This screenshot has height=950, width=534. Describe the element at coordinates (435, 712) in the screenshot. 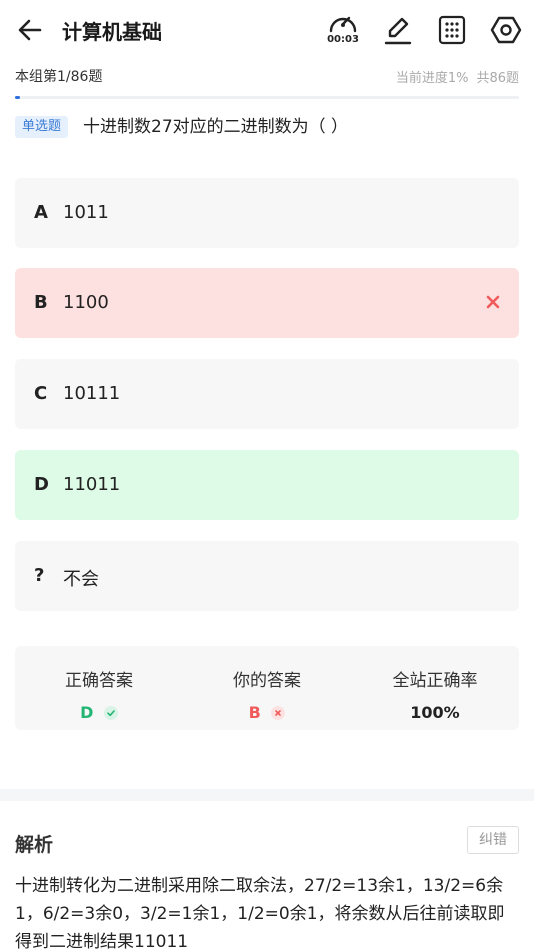

I see `site-accuracy-value: 100%` at that location.